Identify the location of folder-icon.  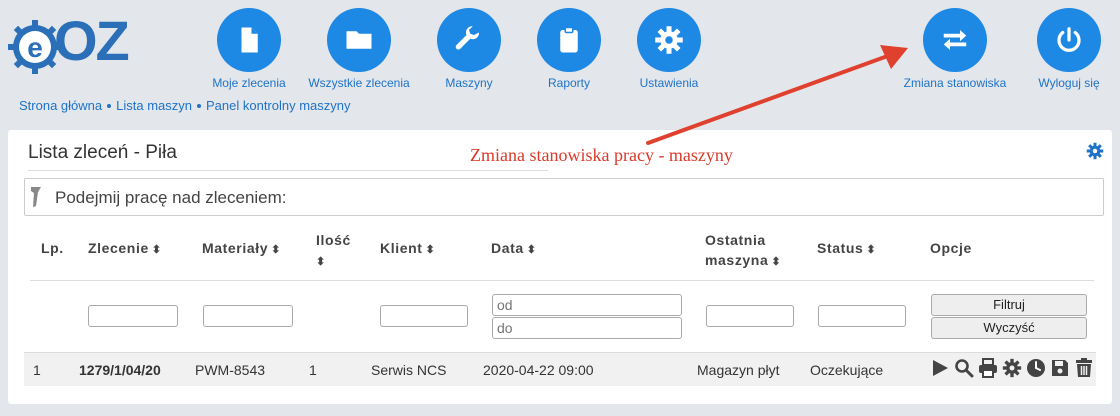
(359, 40).